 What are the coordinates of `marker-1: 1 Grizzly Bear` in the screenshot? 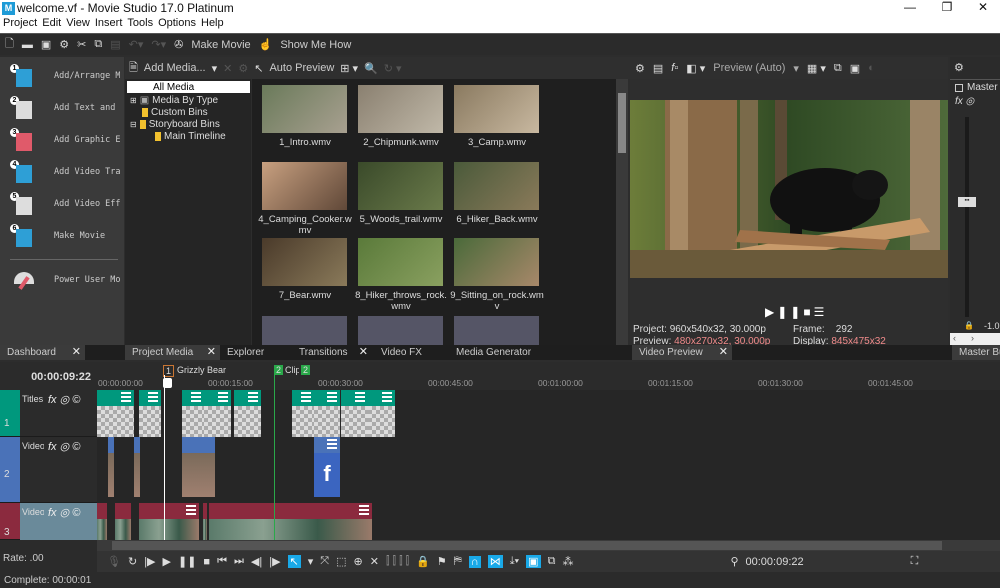 It's located at (194, 371).